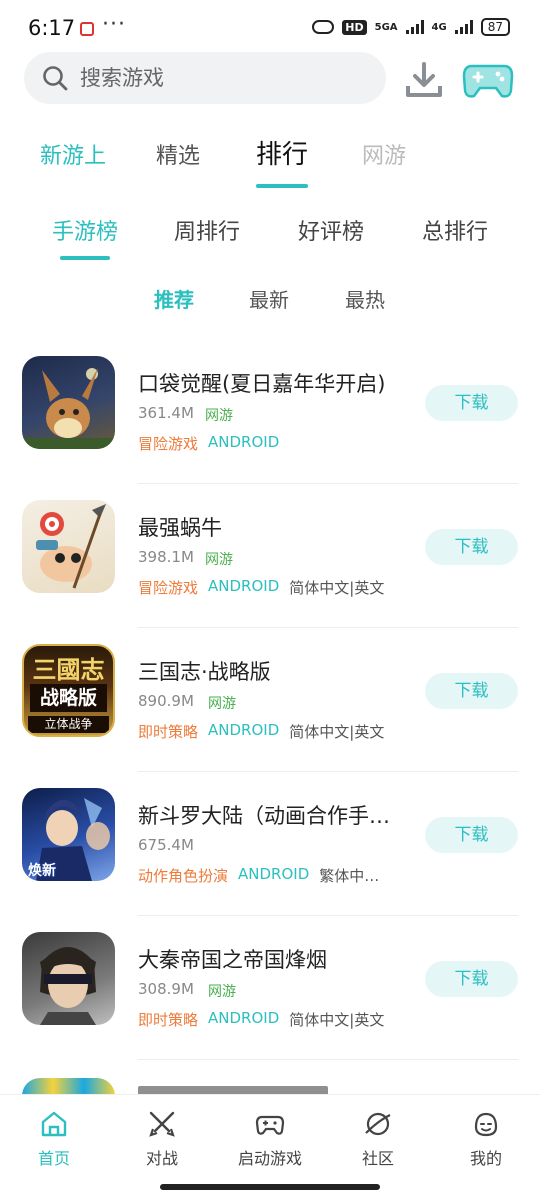  What do you see at coordinates (68, 698) in the screenshot?
I see `thumb-subtitle-text: 战略版` at bounding box center [68, 698].